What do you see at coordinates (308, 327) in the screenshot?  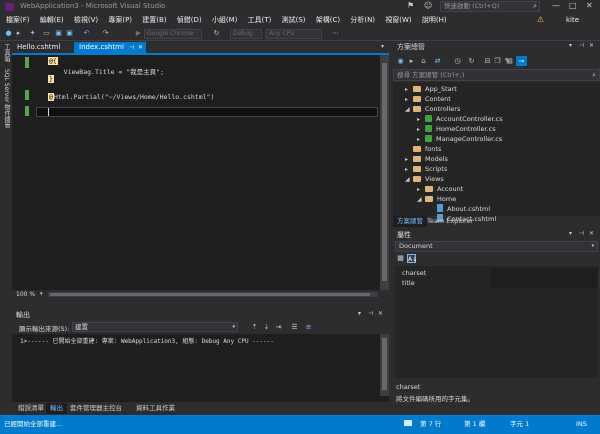 I see `word-wrap-icon: ≡` at bounding box center [308, 327].